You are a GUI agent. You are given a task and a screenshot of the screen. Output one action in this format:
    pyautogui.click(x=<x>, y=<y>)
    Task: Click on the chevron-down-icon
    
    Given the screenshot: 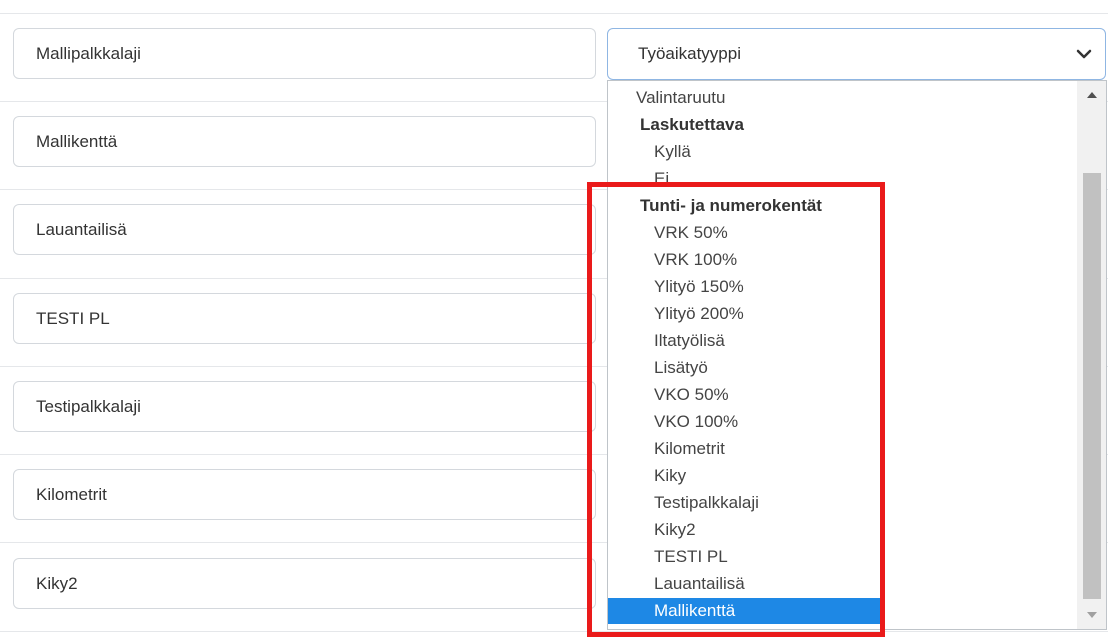 What is the action you would take?
    pyautogui.click(x=1084, y=54)
    